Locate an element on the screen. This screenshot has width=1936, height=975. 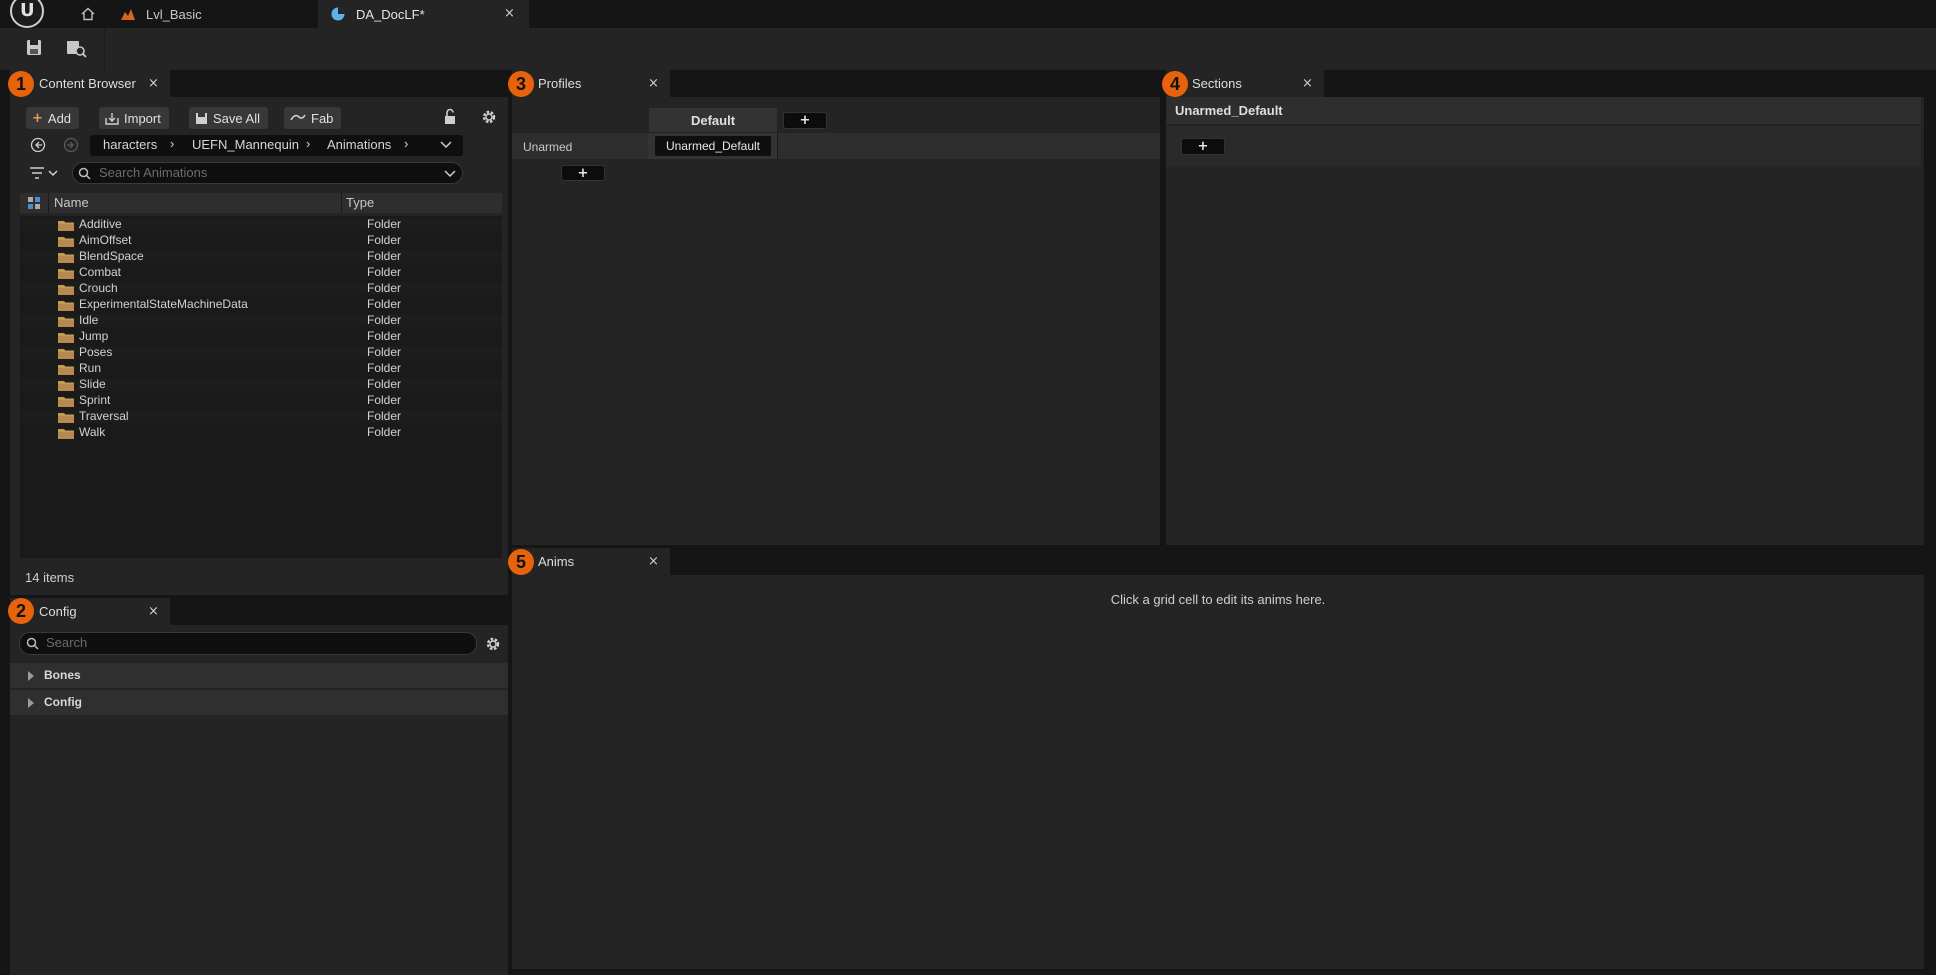
section-title: Unarmed_Default is located at coordinates (1229, 110).